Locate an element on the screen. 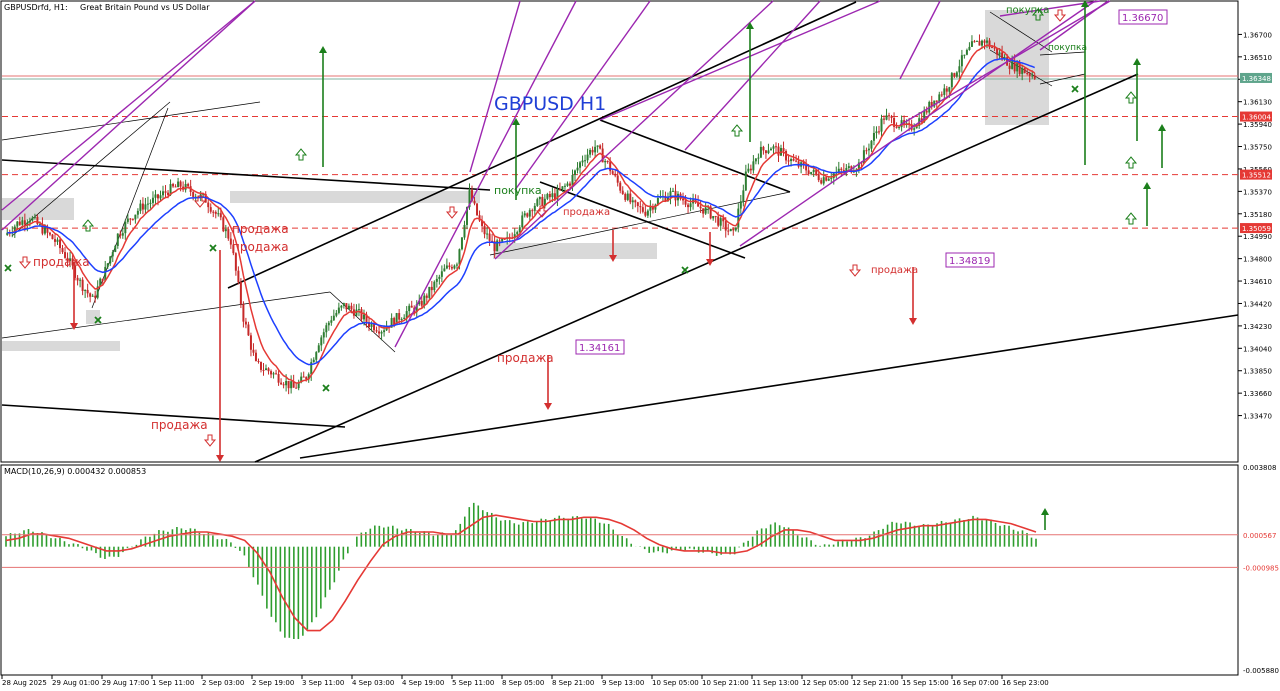  time-tick-label: 5 Sep 11:00 is located at coordinates (473, 683).